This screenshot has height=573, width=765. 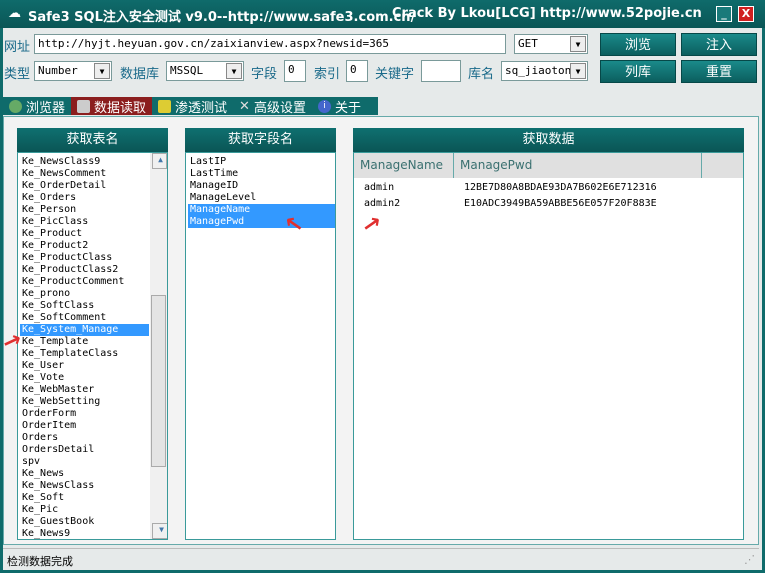 What do you see at coordinates (93, 486) in the screenshot?
I see `table-list-item: Ke_NewsClass` at bounding box center [93, 486].